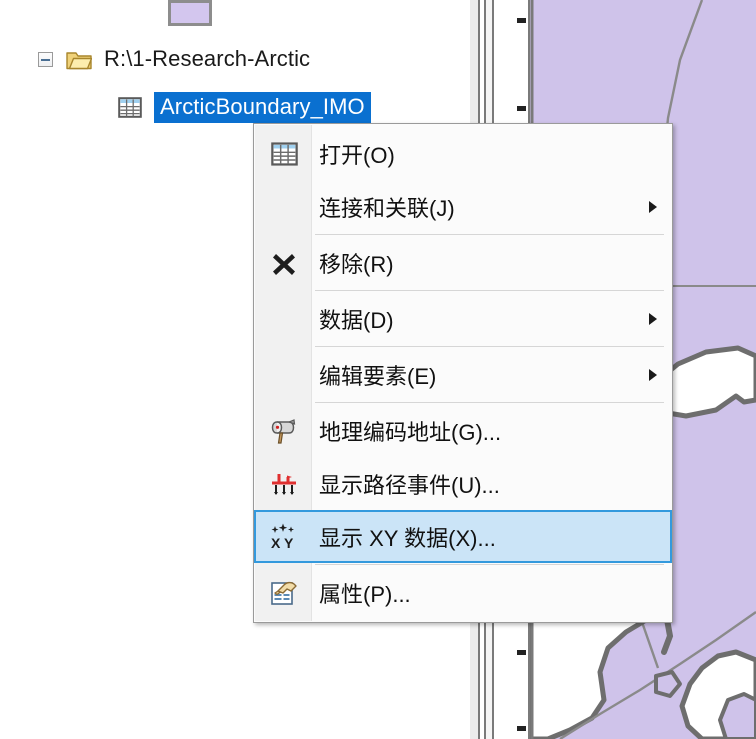 The image size is (756, 739). I want to click on tree-item-folder: R:\1-Research-Arctic, so click(174, 59).